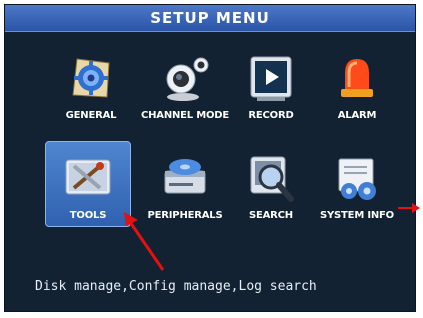  What do you see at coordinates (187, 79) in the screenshot?
I see `webcam-icon` at bounding box center [187, 79].